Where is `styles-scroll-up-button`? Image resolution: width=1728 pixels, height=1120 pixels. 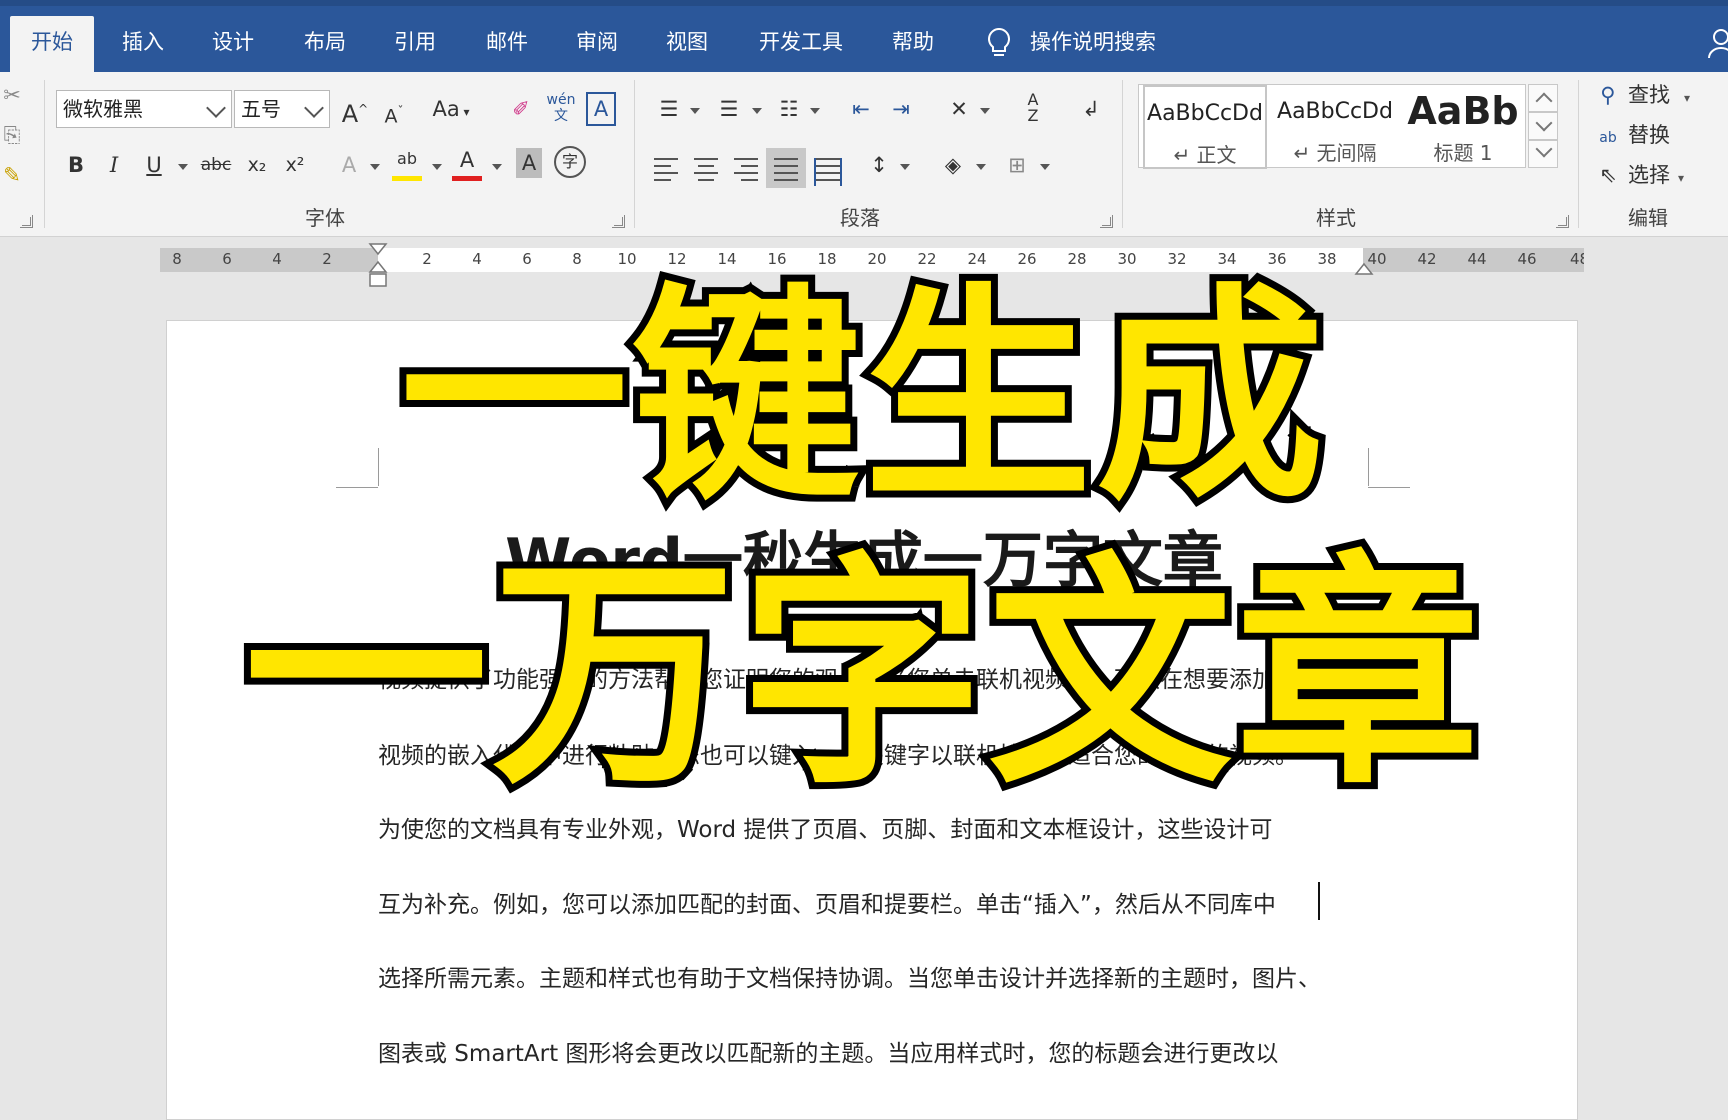
styles-scroll-up-button is located at coordinates (1543, 98).